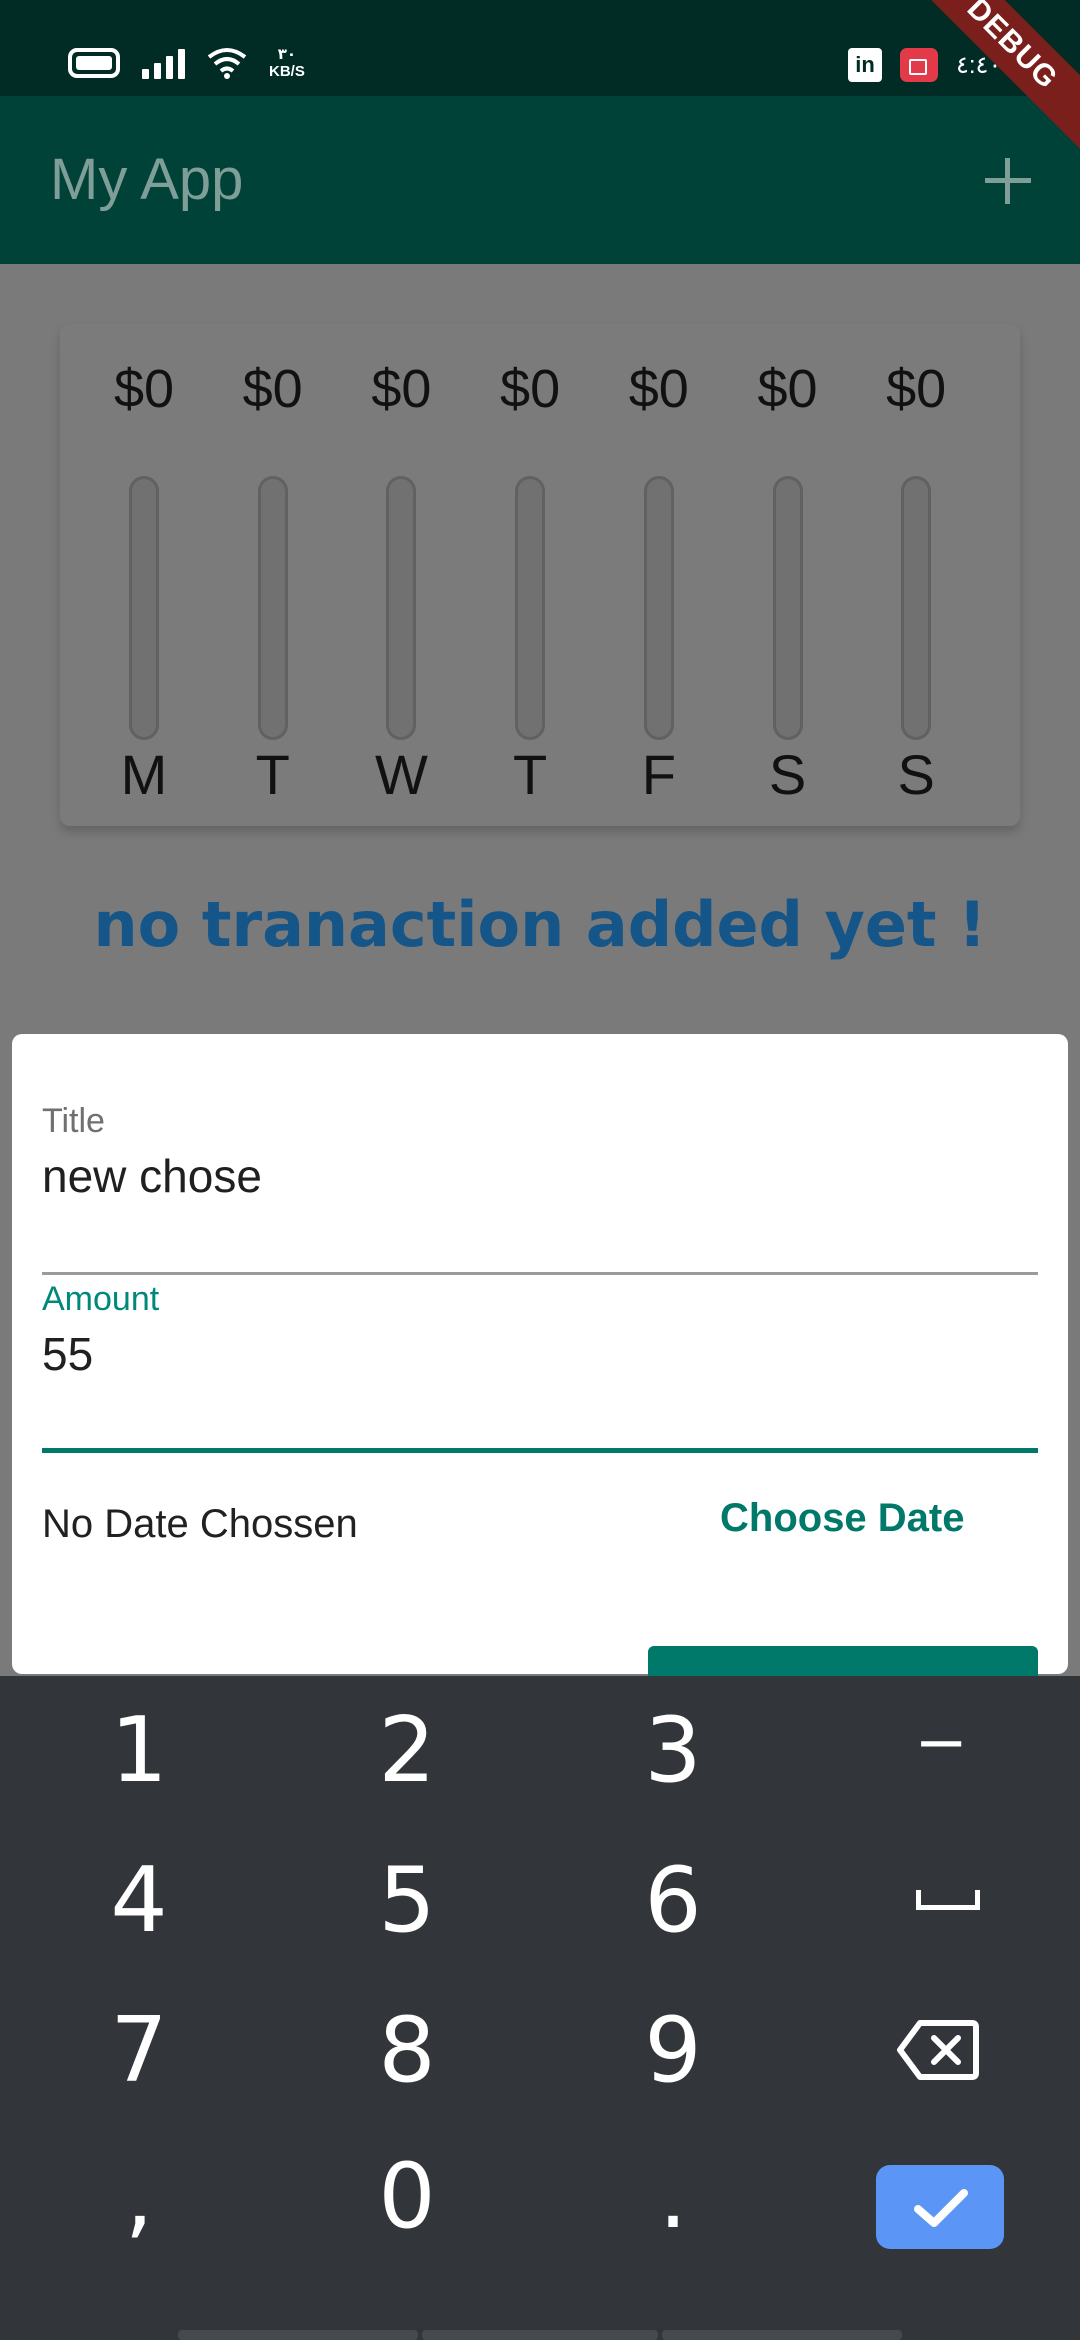 Image resolution: width=1080 pixels, height=2340 pixels. Describe the element at coordinates (227, 63) in the screenshot. I see `wifi-icon` at that location.